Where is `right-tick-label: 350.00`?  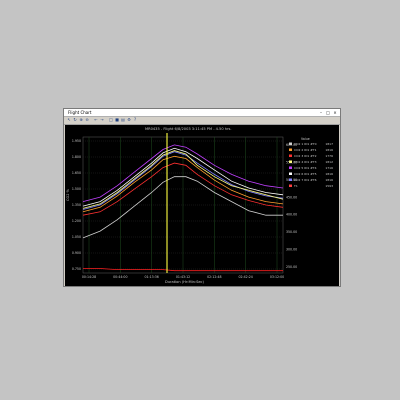 right-tick-label: 350.00 is located at coordinates (291, 232).